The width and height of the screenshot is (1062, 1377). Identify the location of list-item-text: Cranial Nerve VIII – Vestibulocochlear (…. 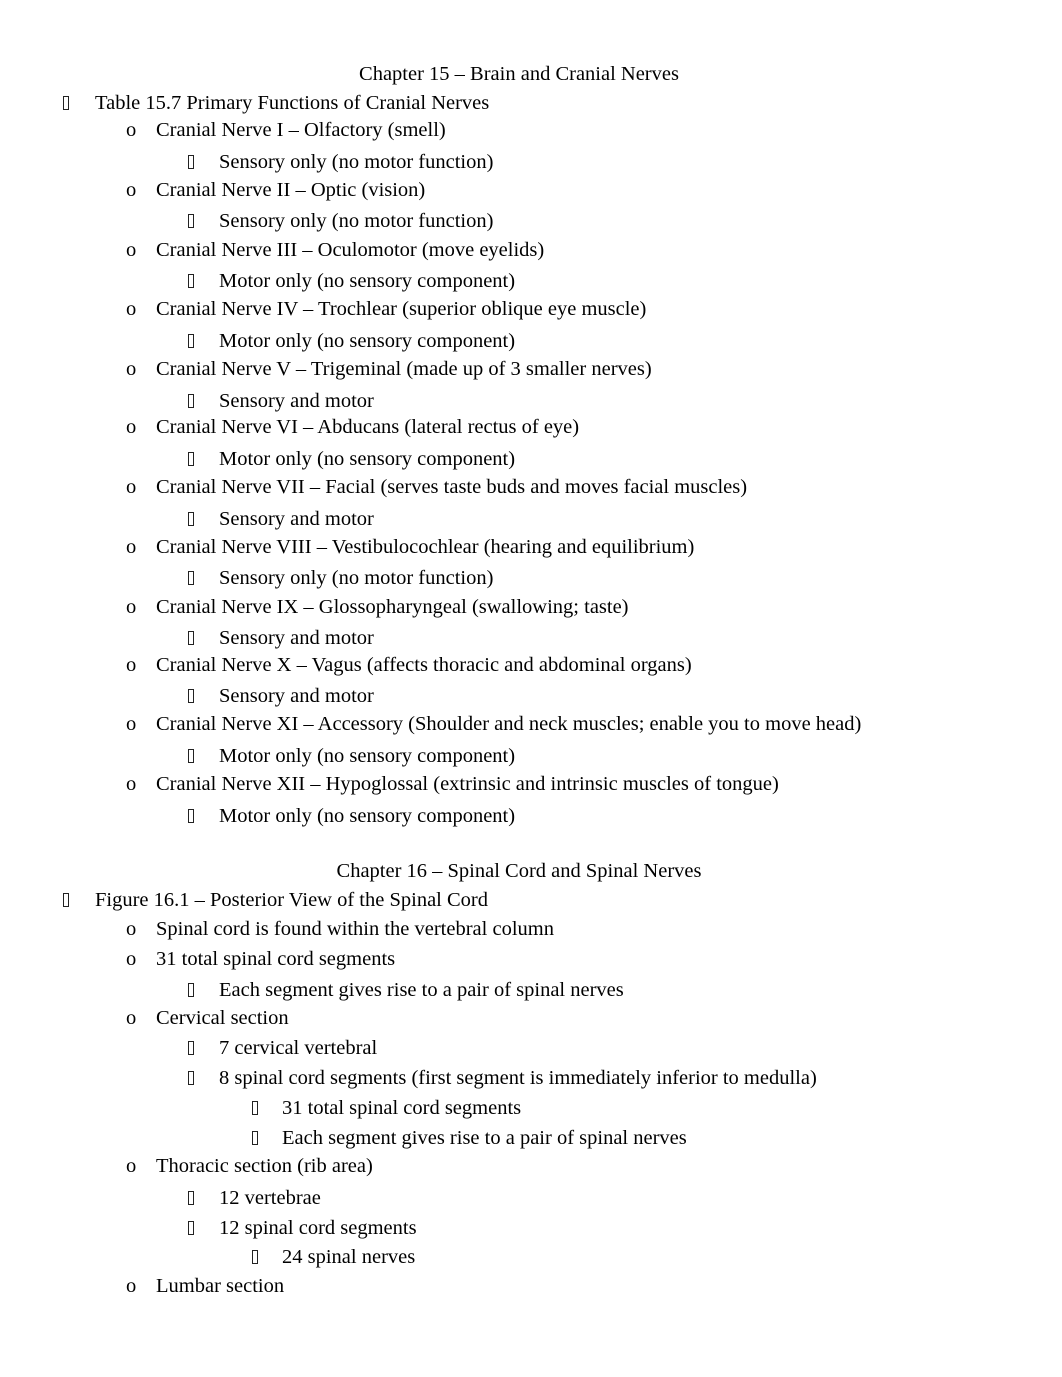
(425, 547).